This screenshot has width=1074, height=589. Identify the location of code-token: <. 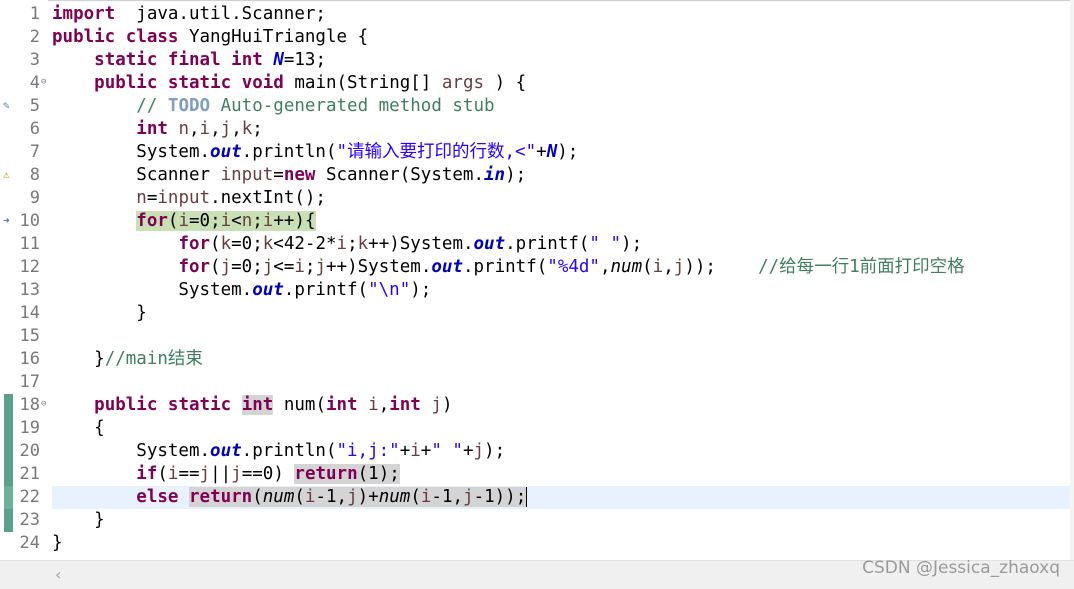
(236, 221).